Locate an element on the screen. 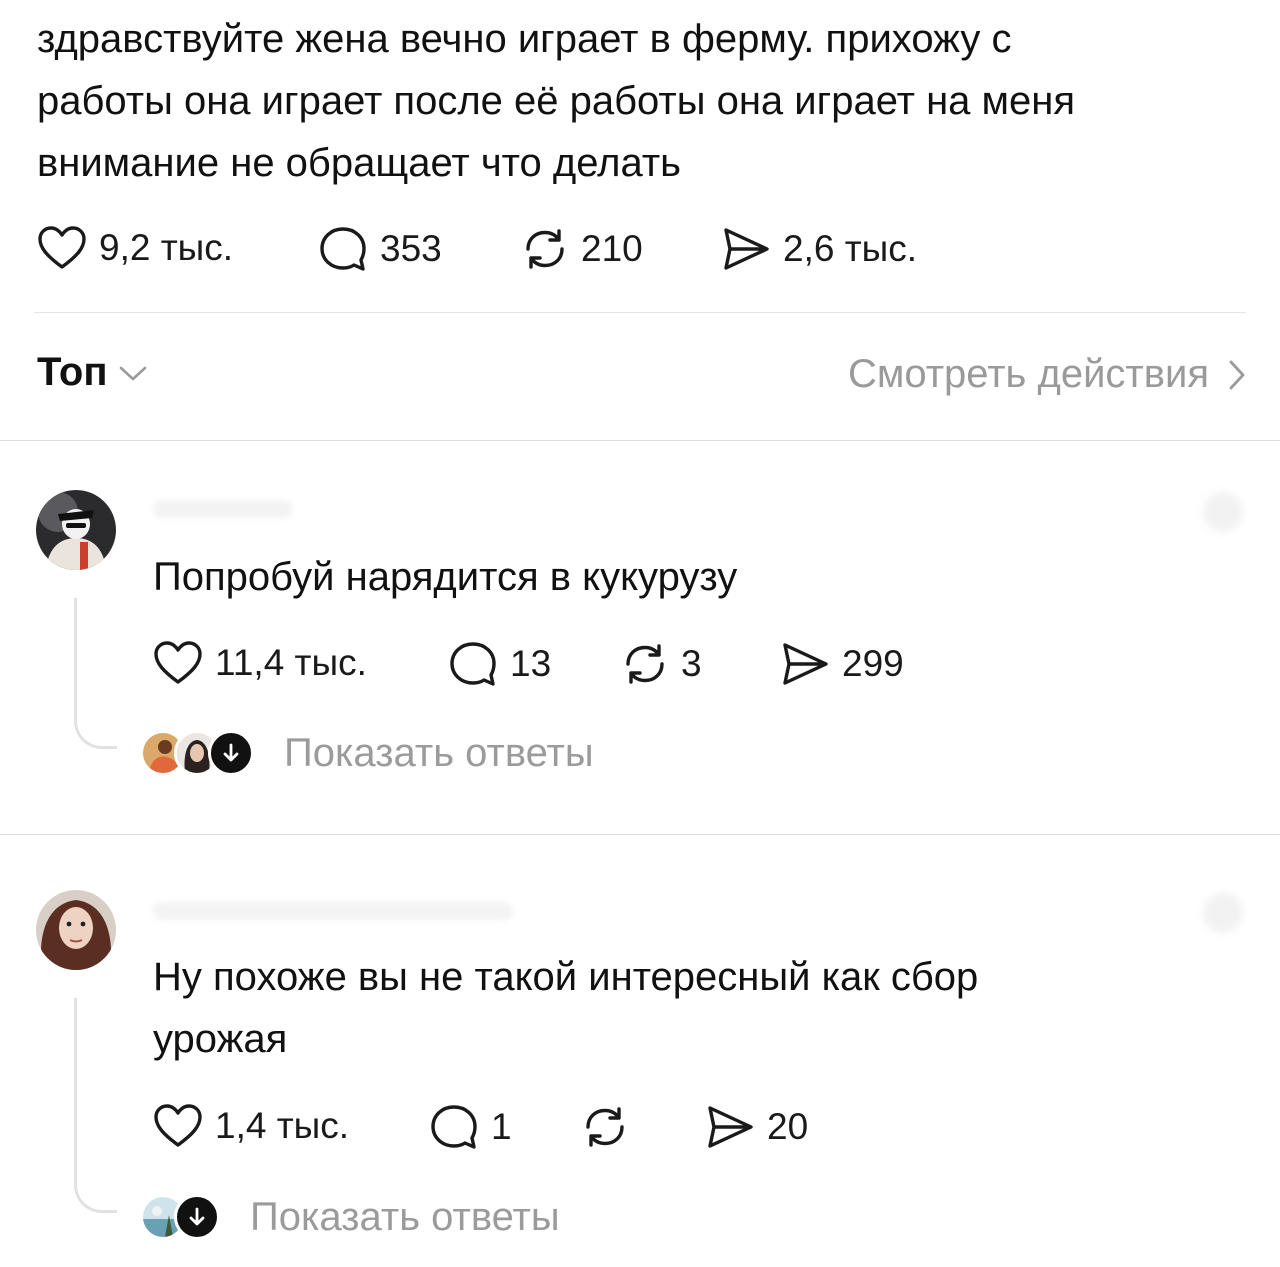 This screenshot has height=1267, width=1280. stats-divider is located at coordinates (640, 312).